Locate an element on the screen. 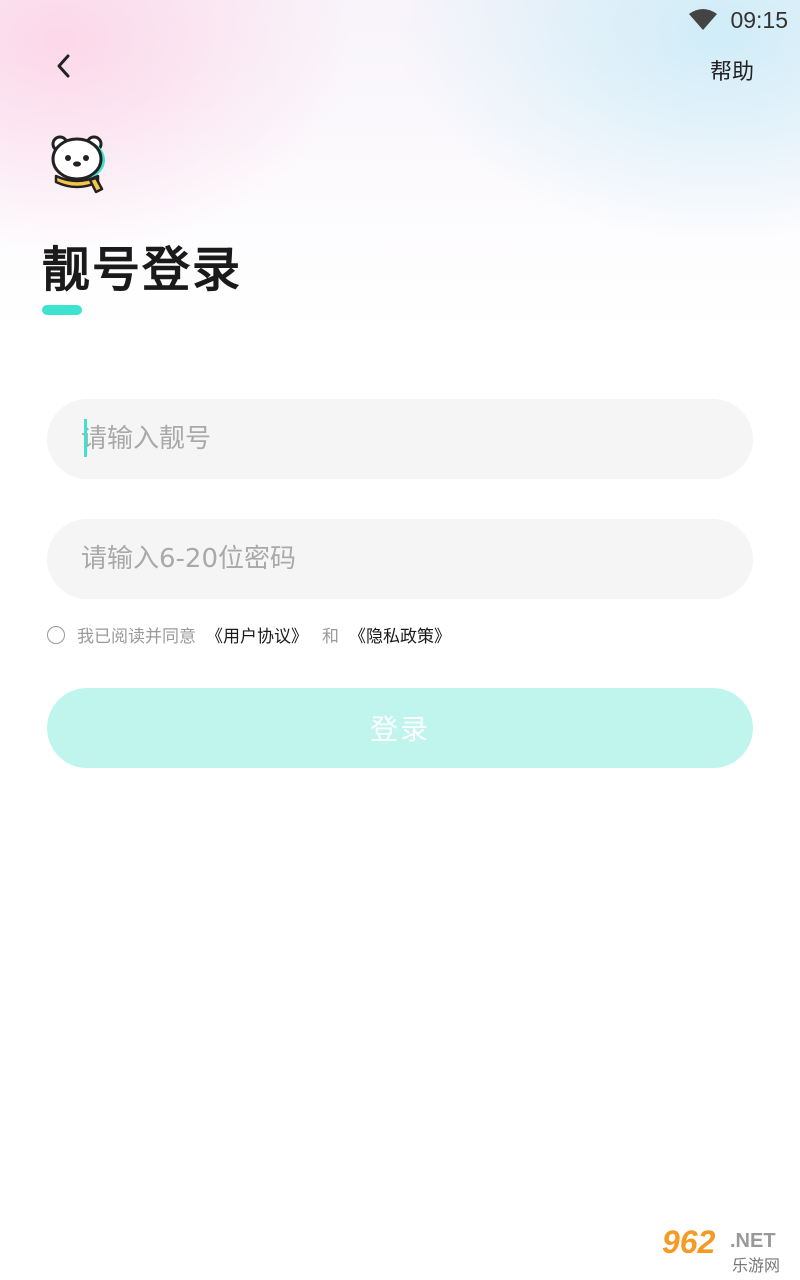  login-button: 登录 is located at coordinates (400, 728).